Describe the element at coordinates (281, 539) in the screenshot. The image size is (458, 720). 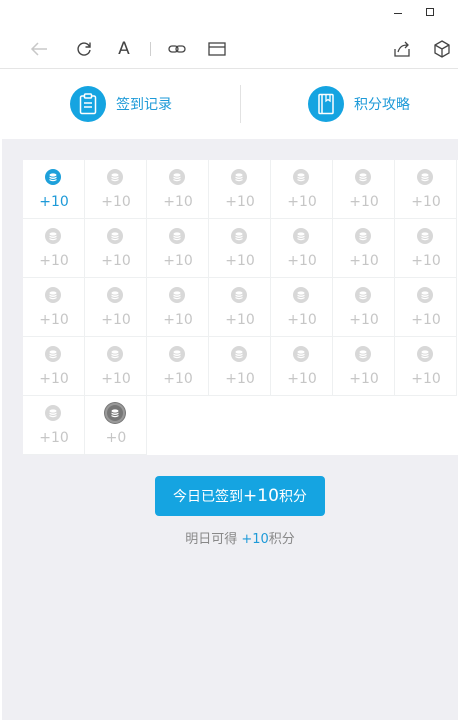
I see `tomorrow-suffix: 积分` at that location.